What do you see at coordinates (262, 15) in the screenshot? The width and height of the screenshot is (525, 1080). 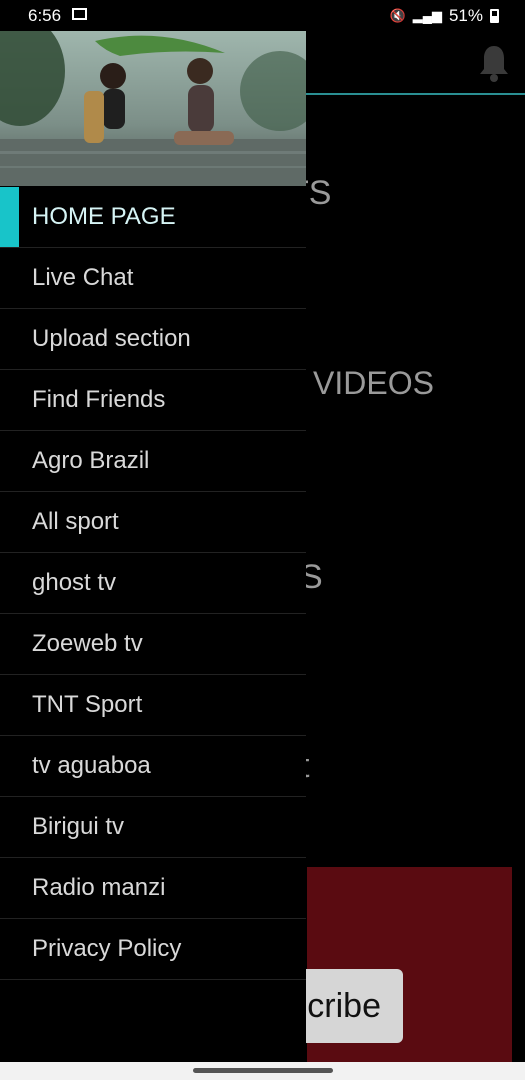 I see `status-bar: 6:56 🔇 ▂▄▆ 51%` at bounding box center [262, 15].